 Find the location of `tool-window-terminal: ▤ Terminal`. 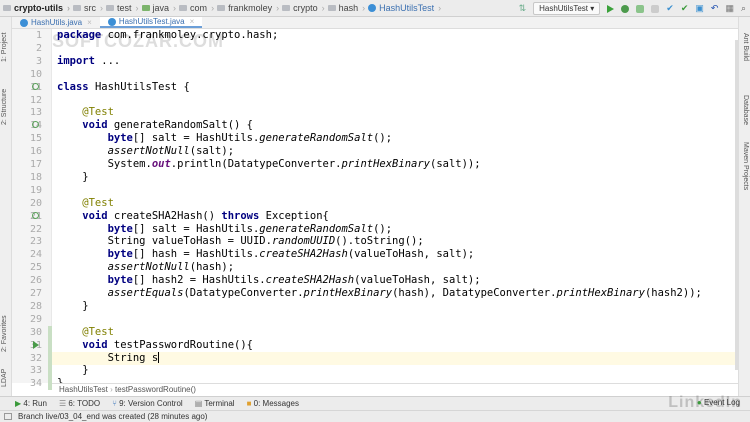

tool-window-terminal: ▤ Terminal is located at coordinates (215, 403).